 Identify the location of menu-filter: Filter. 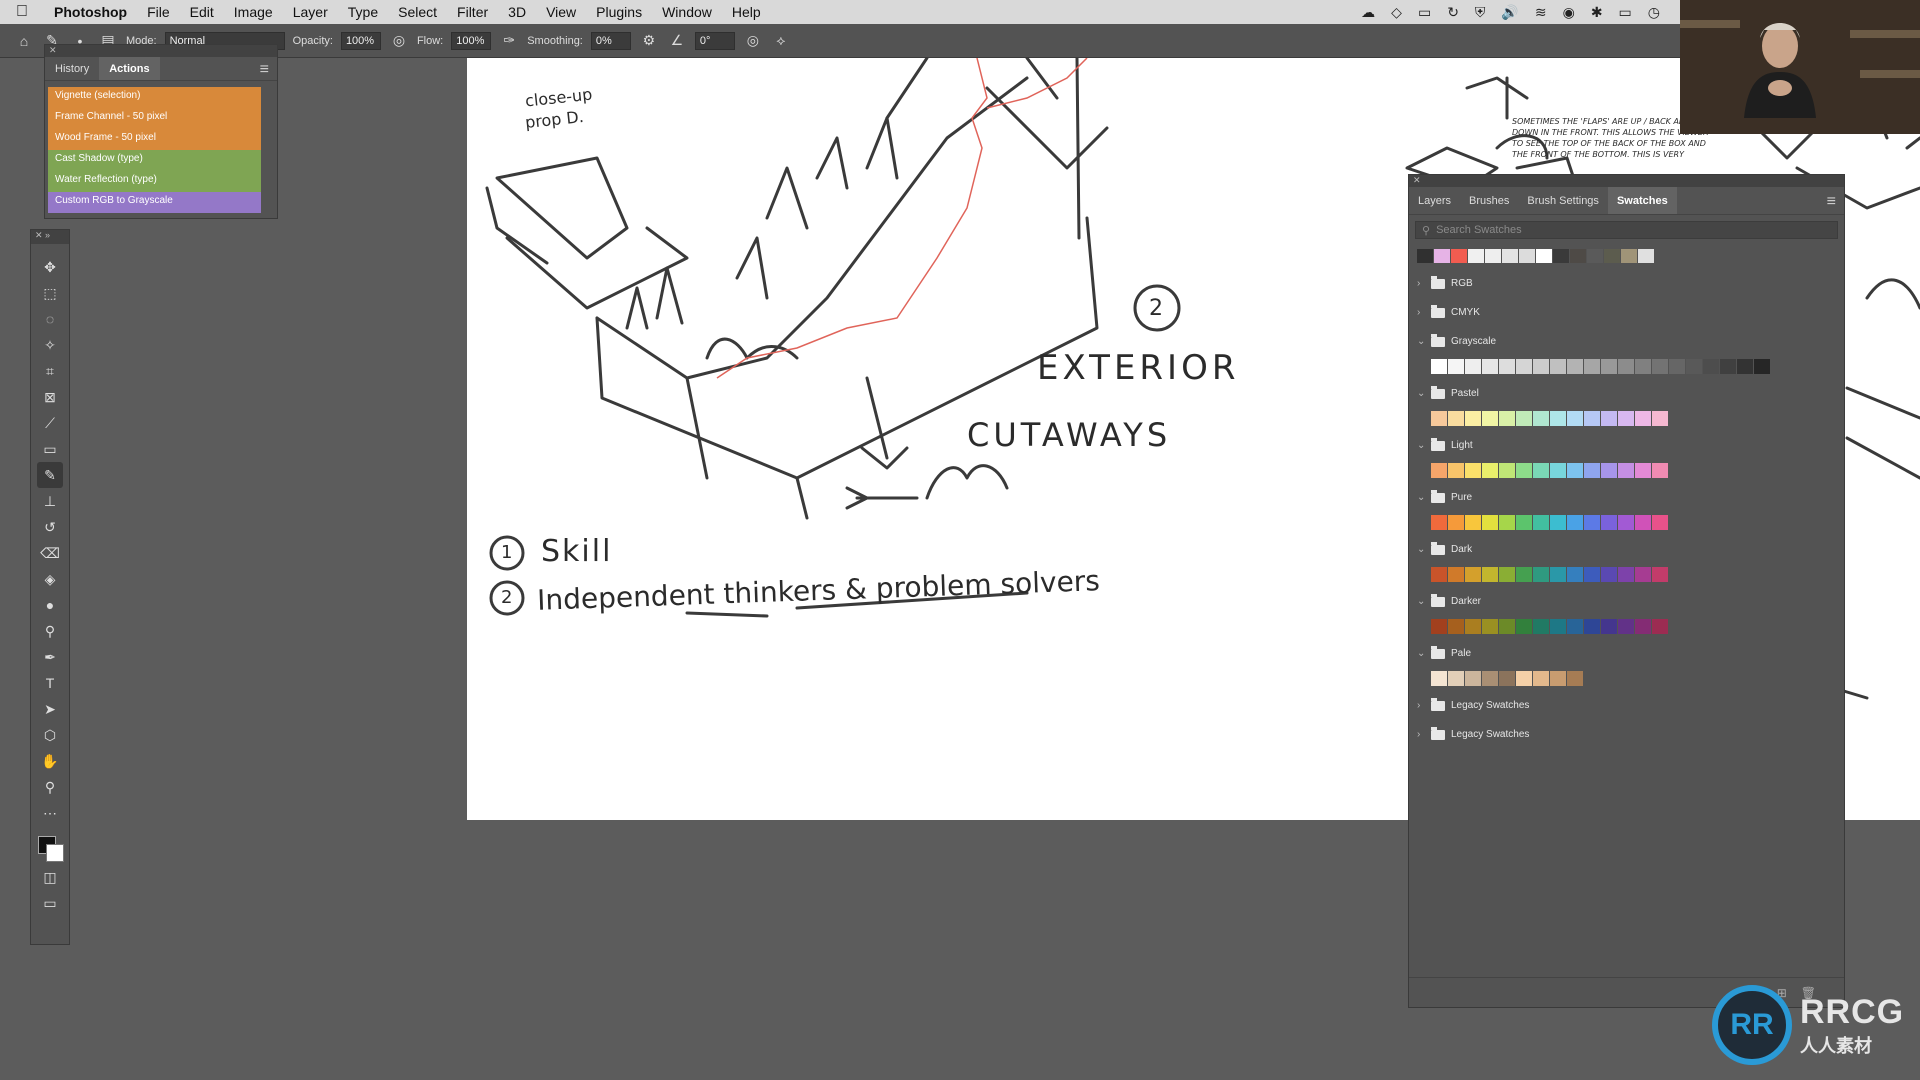
(472, 12).